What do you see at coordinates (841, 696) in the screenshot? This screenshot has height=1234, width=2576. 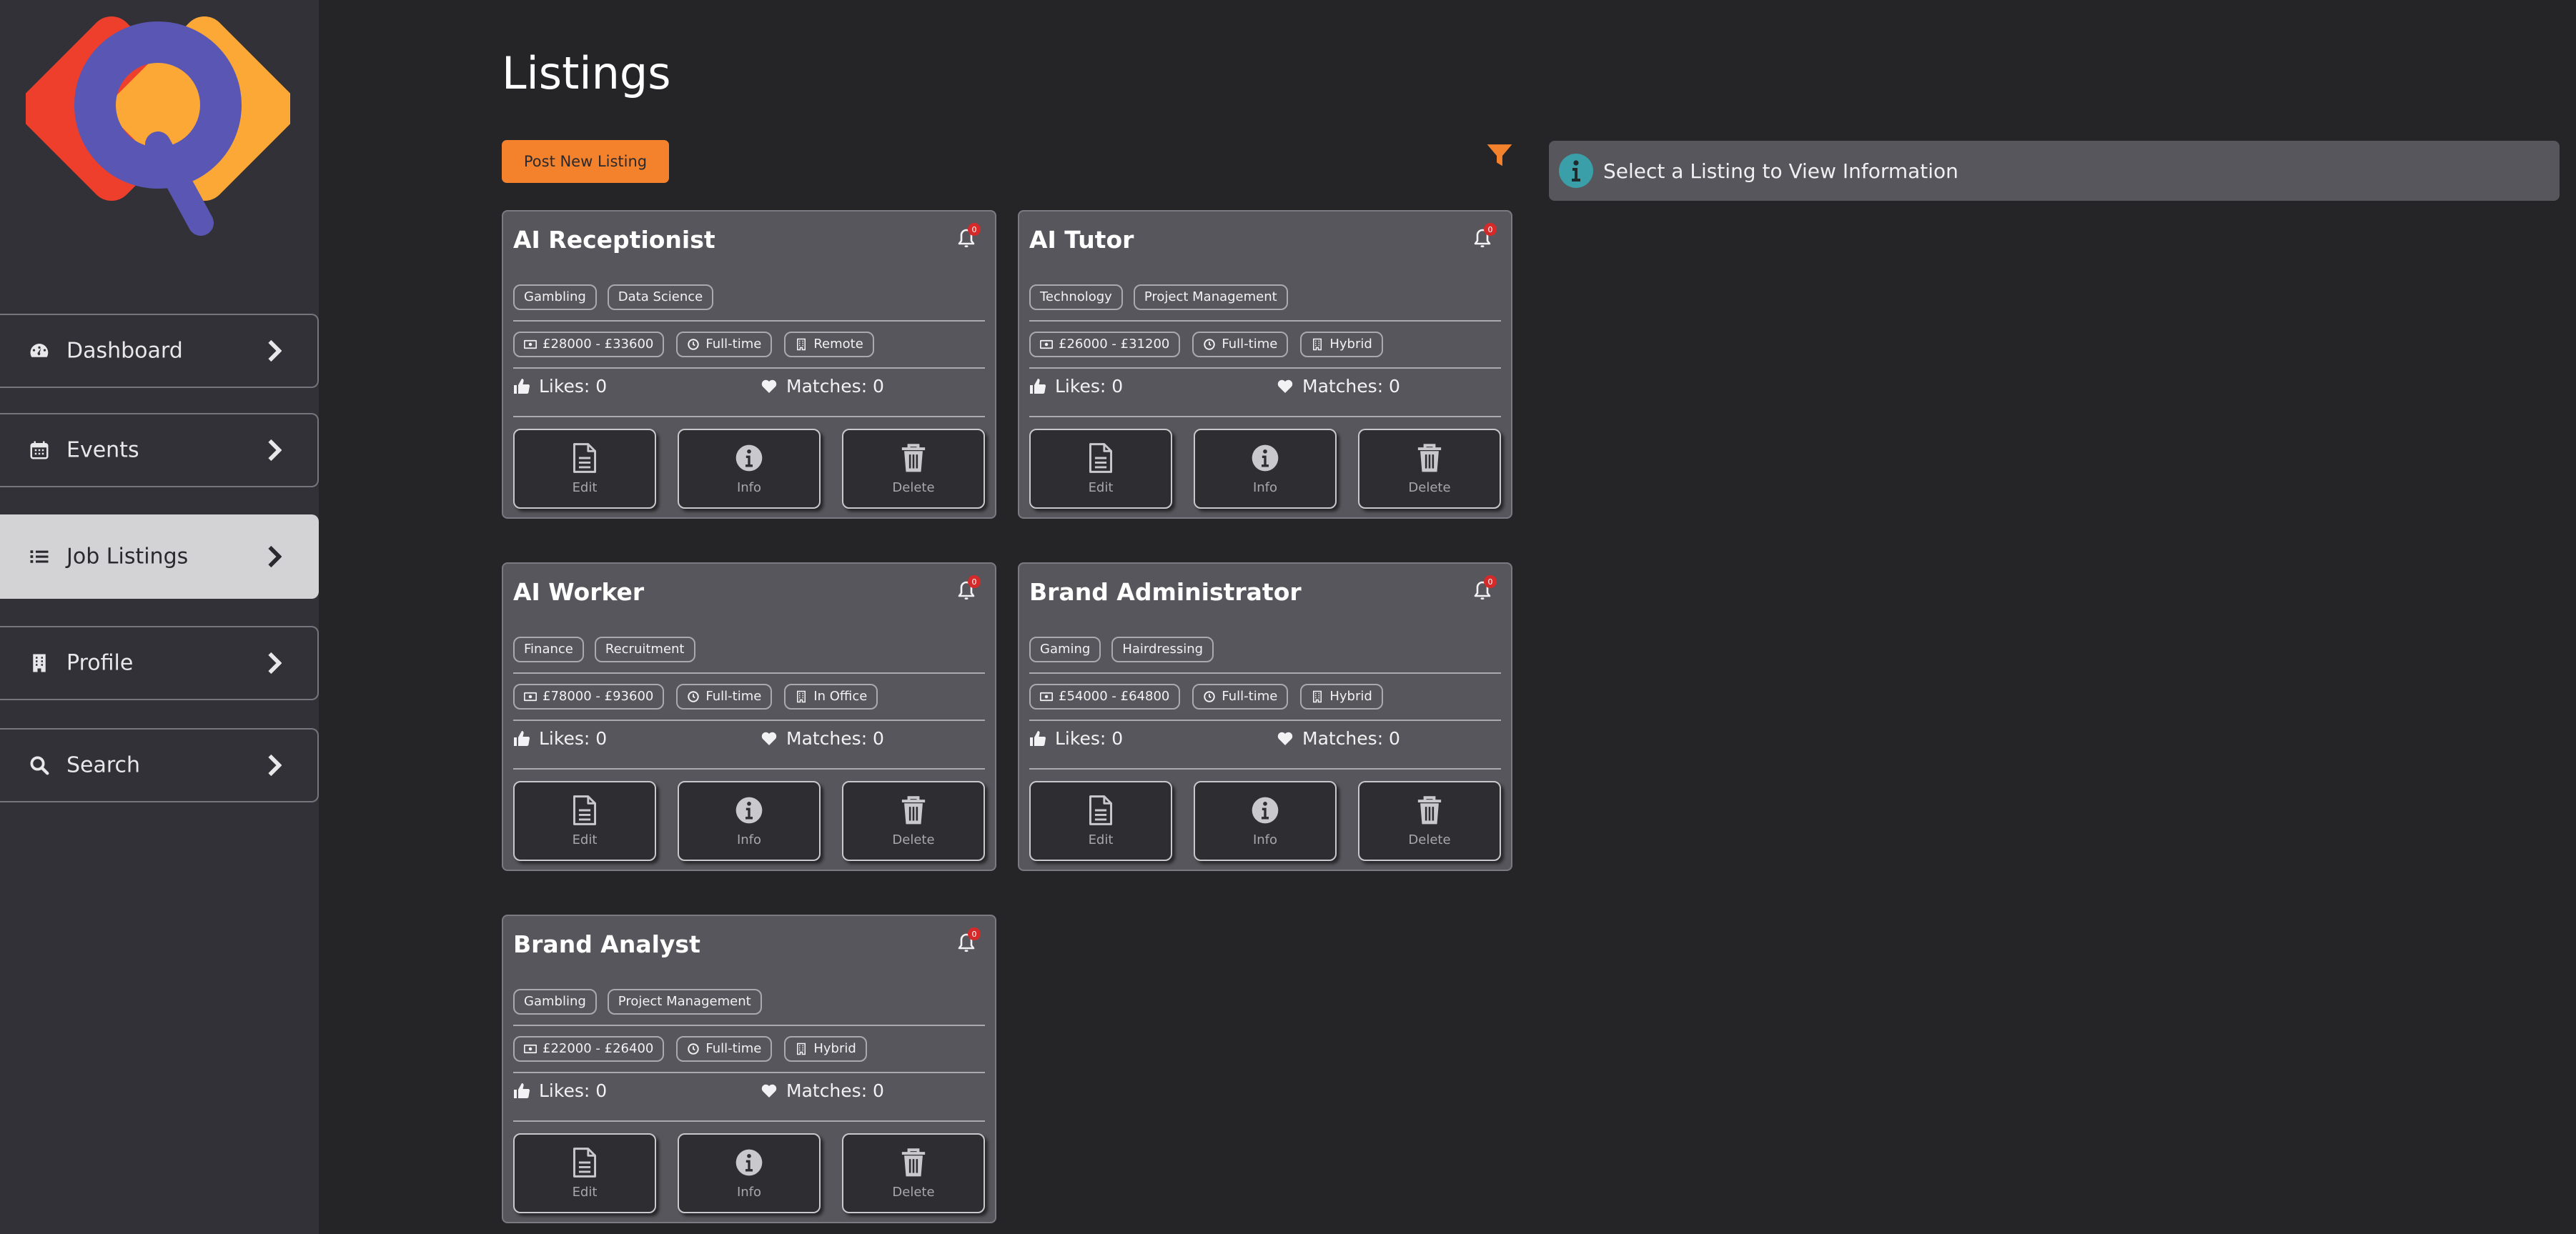 I see `work-location: In Office` at bounding box center [841, 696].